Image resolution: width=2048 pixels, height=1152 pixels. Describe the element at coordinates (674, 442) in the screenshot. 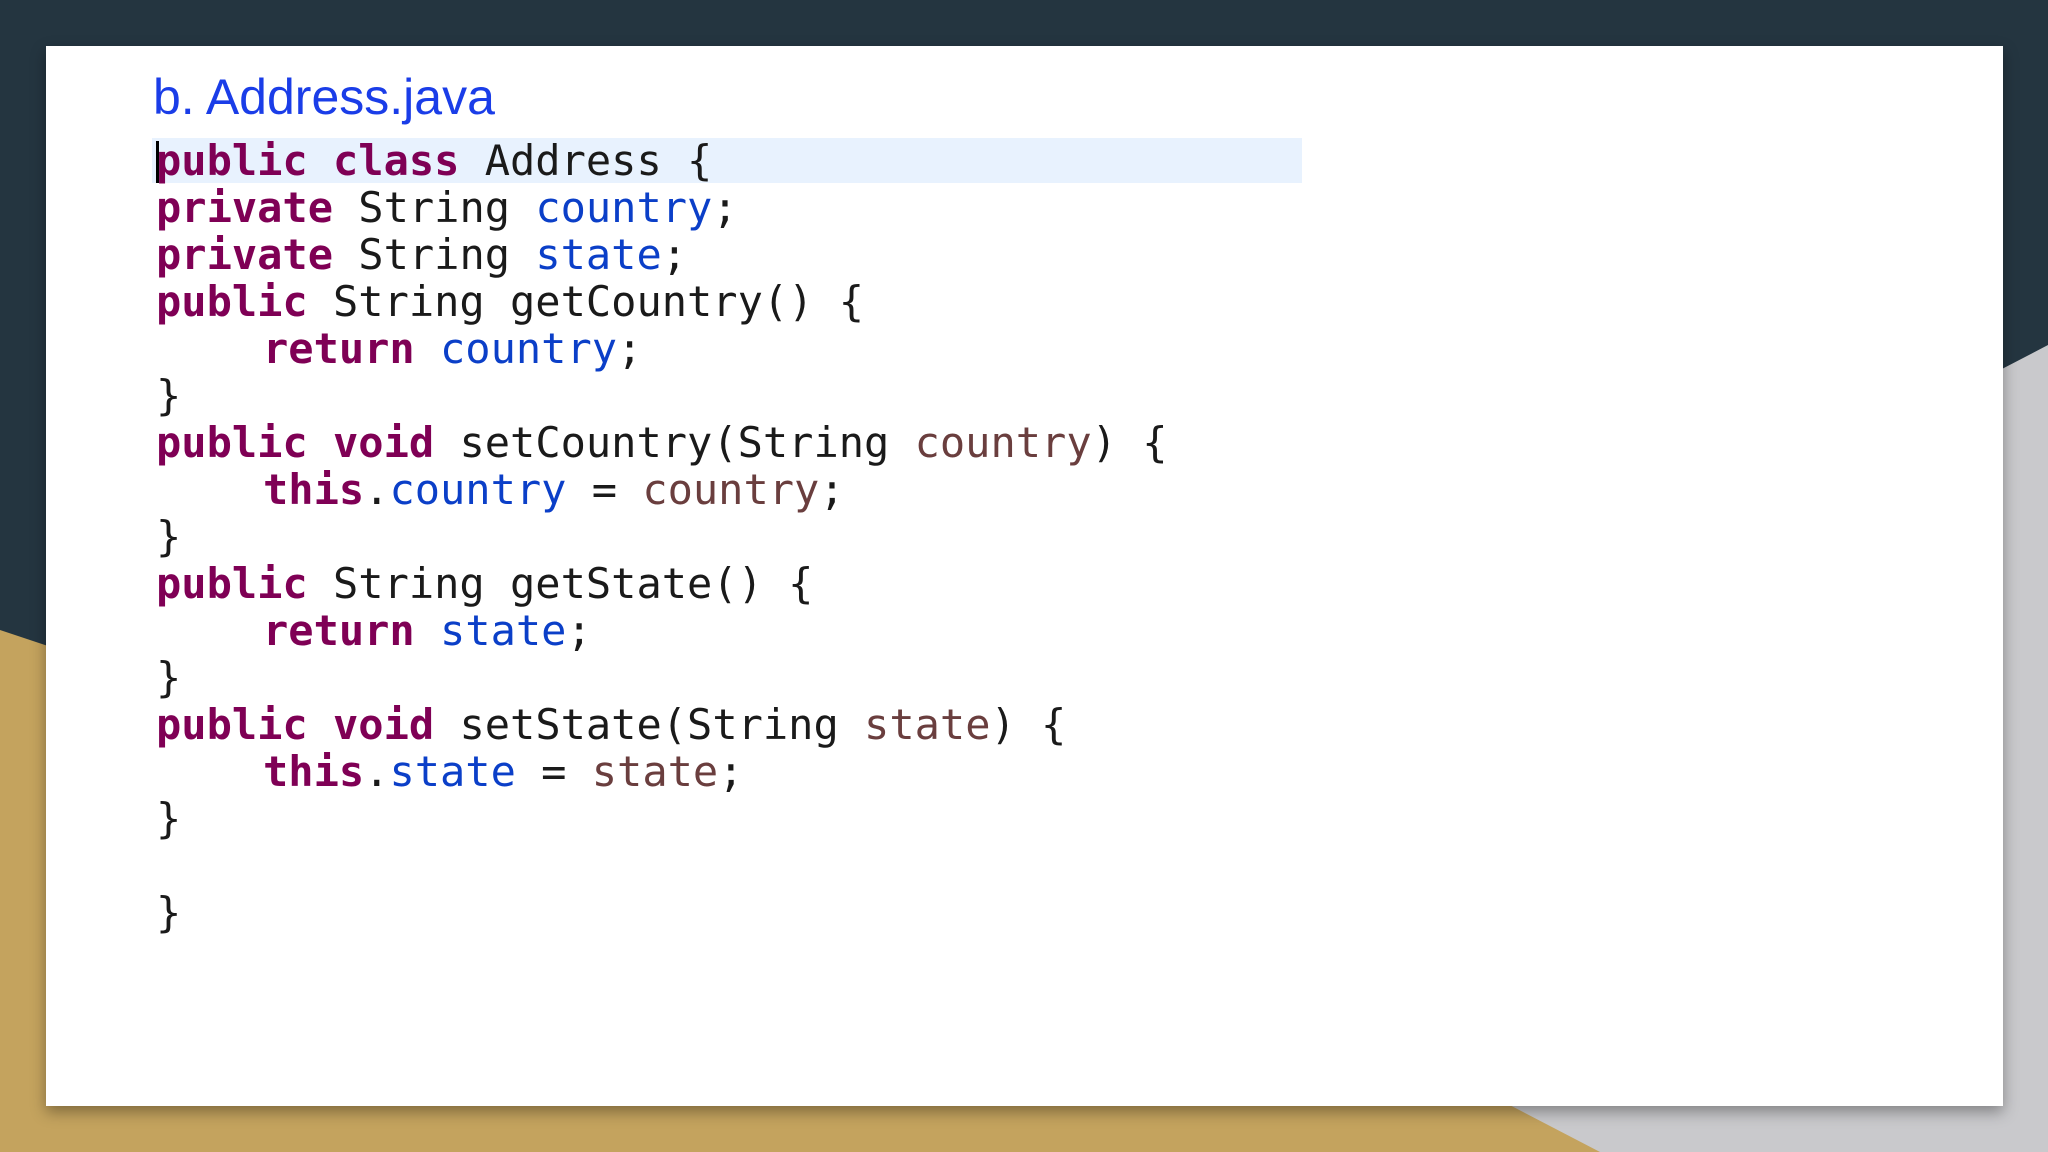

I see `code-token: setCountry(String` at that location.